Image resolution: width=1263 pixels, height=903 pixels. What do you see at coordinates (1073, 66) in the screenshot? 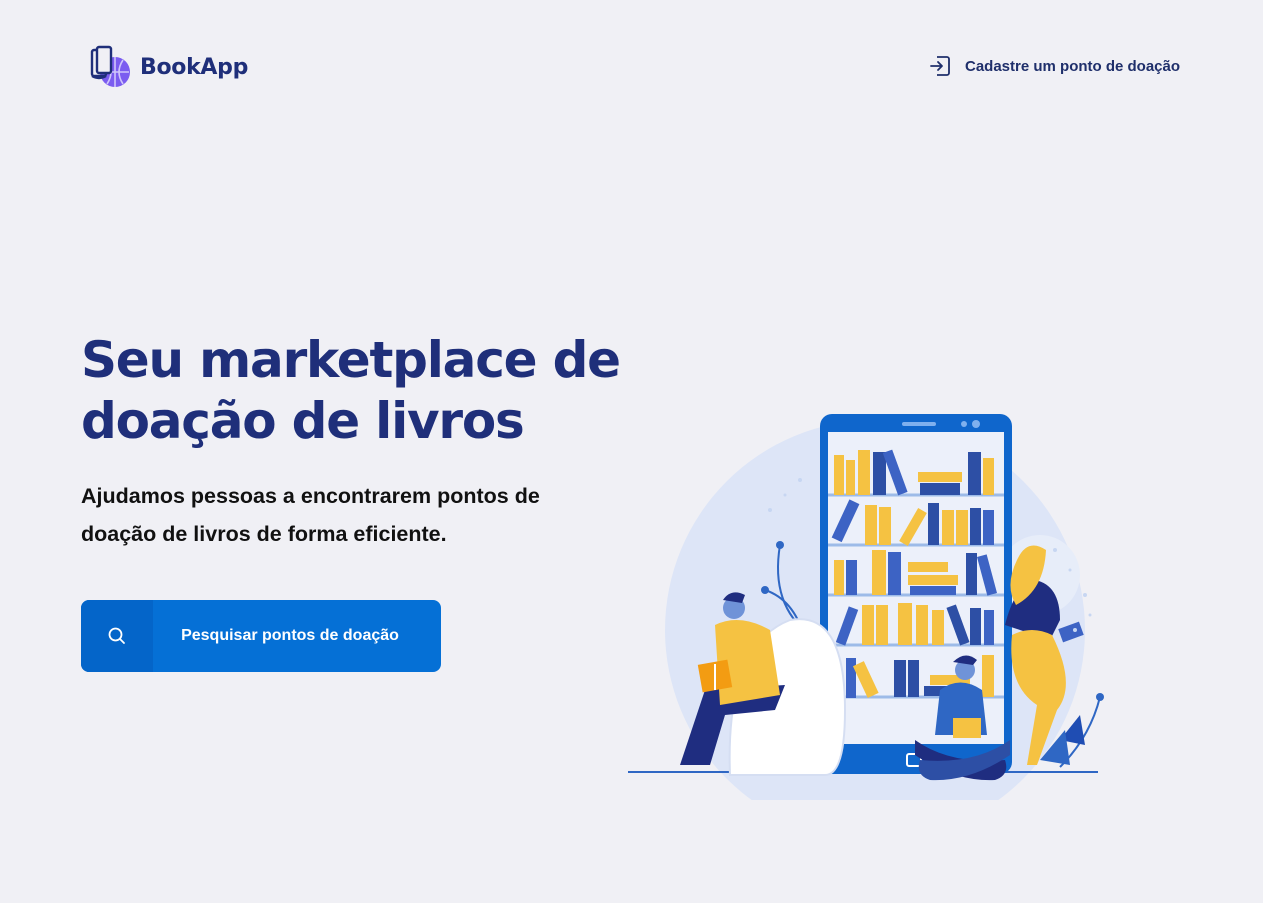
I see `register-link-label: Cadastre um ponto de doação` at bounding box center [1073, 66].